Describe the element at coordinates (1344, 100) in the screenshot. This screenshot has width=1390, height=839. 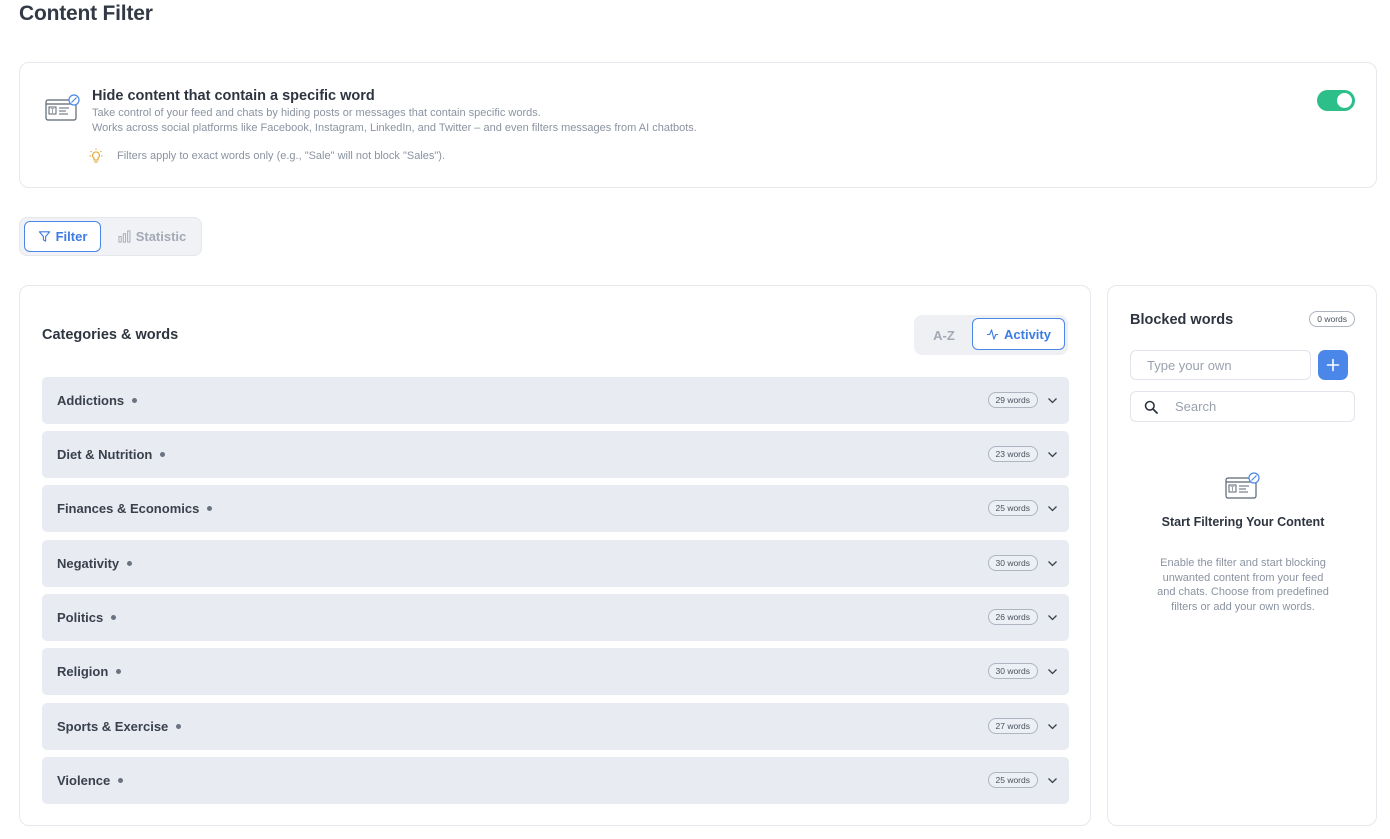
I see `toggle-knob` at that location.